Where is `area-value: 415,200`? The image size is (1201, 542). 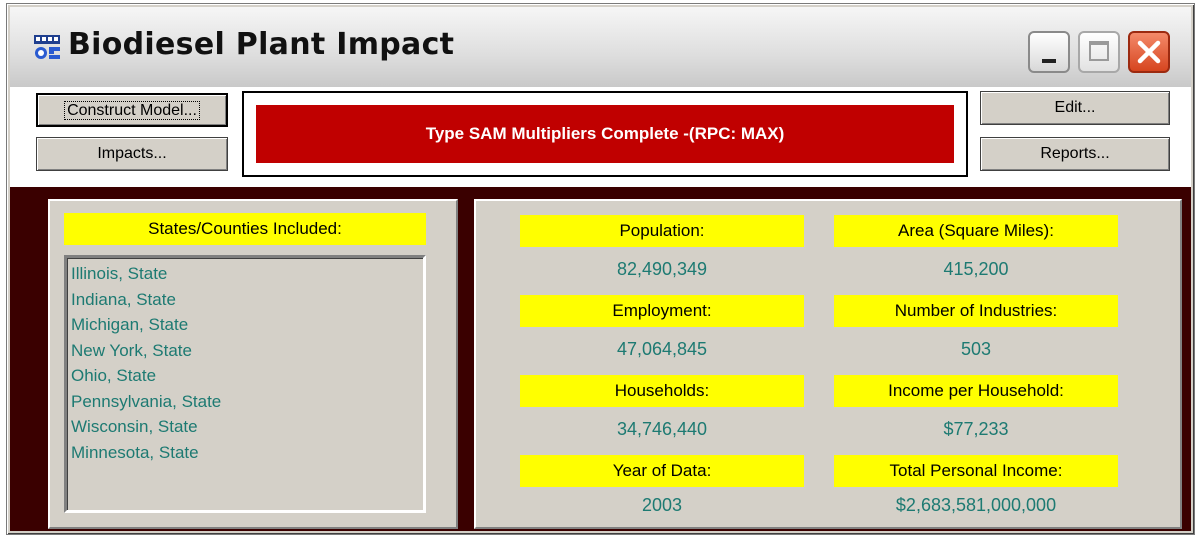 area-value: 415,200 is located at coordinates (976, 269).